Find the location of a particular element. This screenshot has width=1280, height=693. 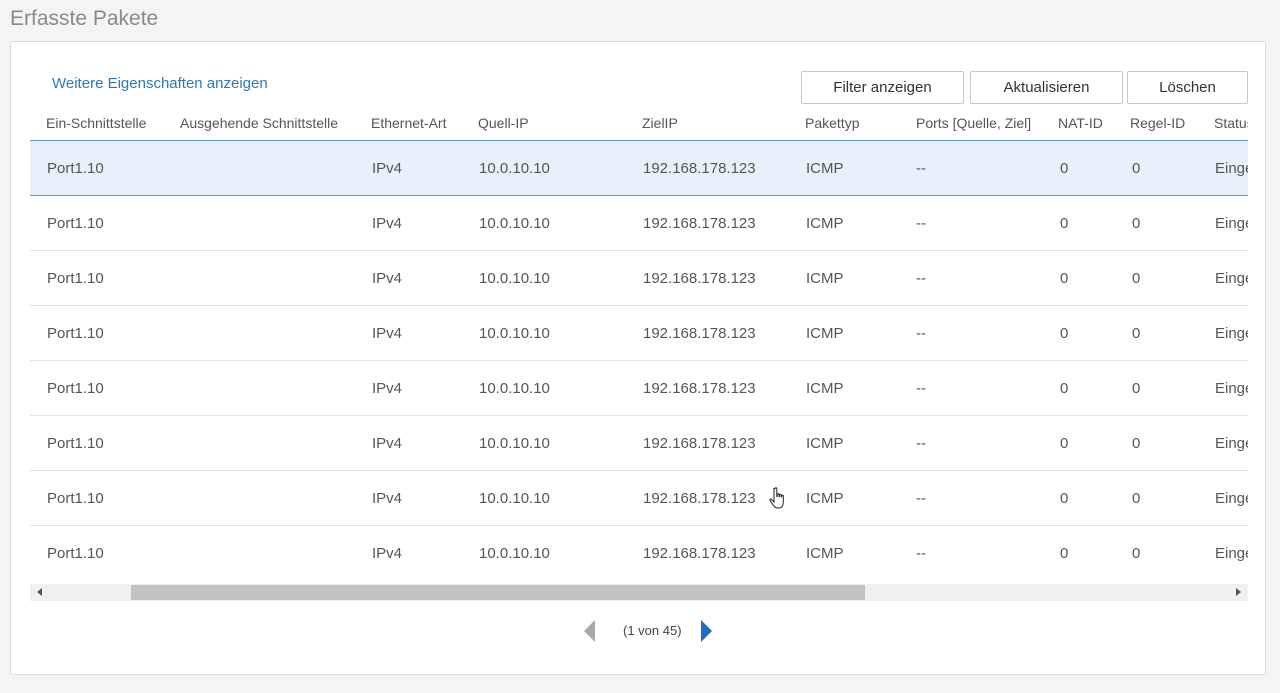

column-header-status: Status is located at coordinates (1231, 123).